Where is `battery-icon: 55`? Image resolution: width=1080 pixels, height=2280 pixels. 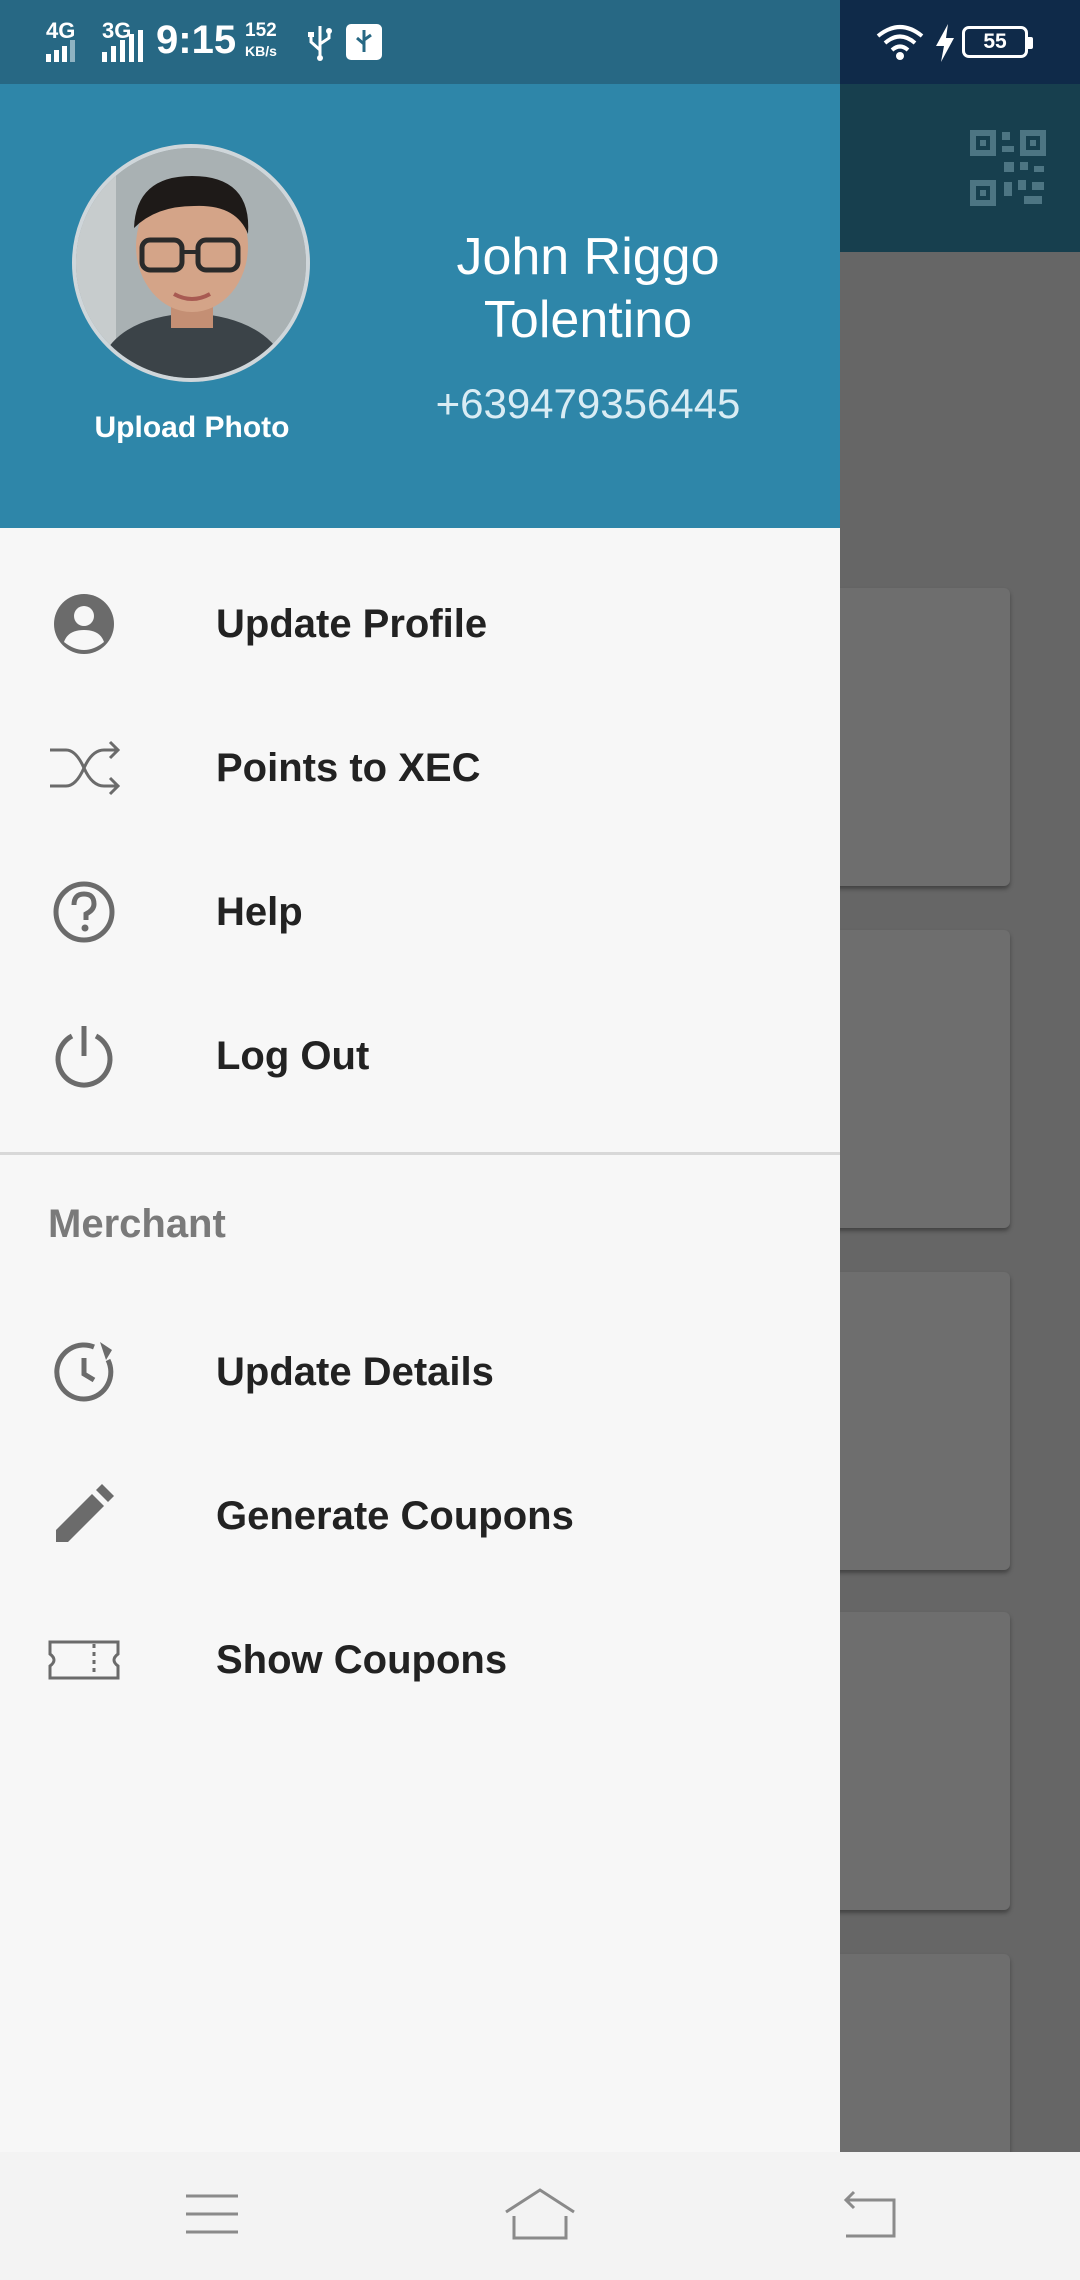
battery-icon: 55 is located at coordinates (997, 42).